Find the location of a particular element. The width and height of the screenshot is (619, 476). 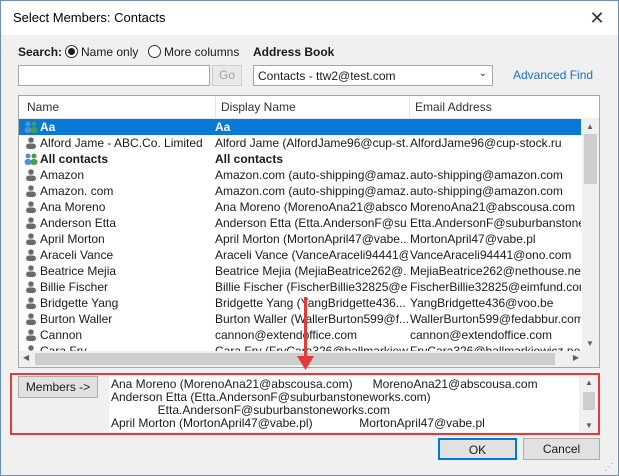

cell-display: All contacts is located at coordinates (249, 159).